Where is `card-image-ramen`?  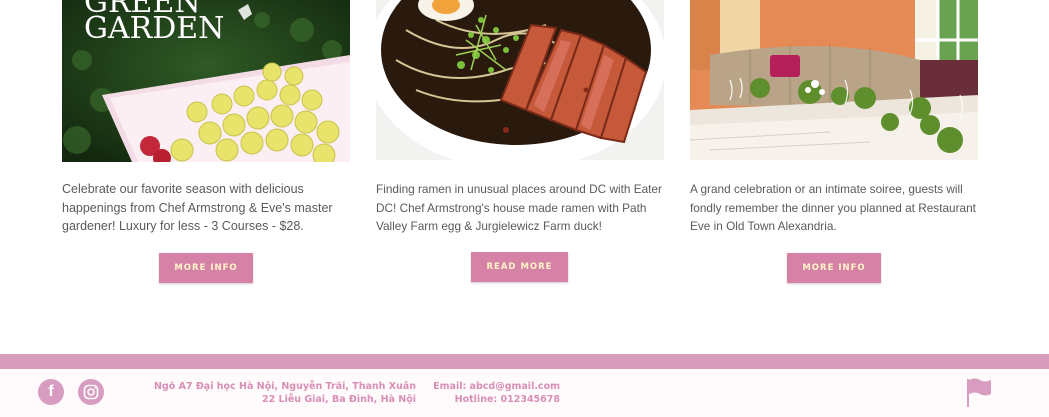 card-image-ramen is located at coordinates (520, 80).